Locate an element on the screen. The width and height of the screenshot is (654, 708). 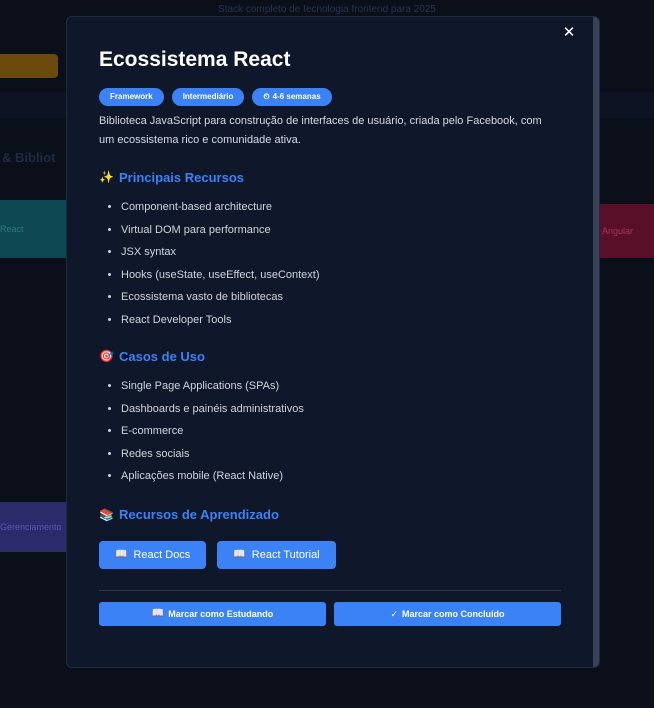
close-icon: ✕ is located at coordinates (569, 32).